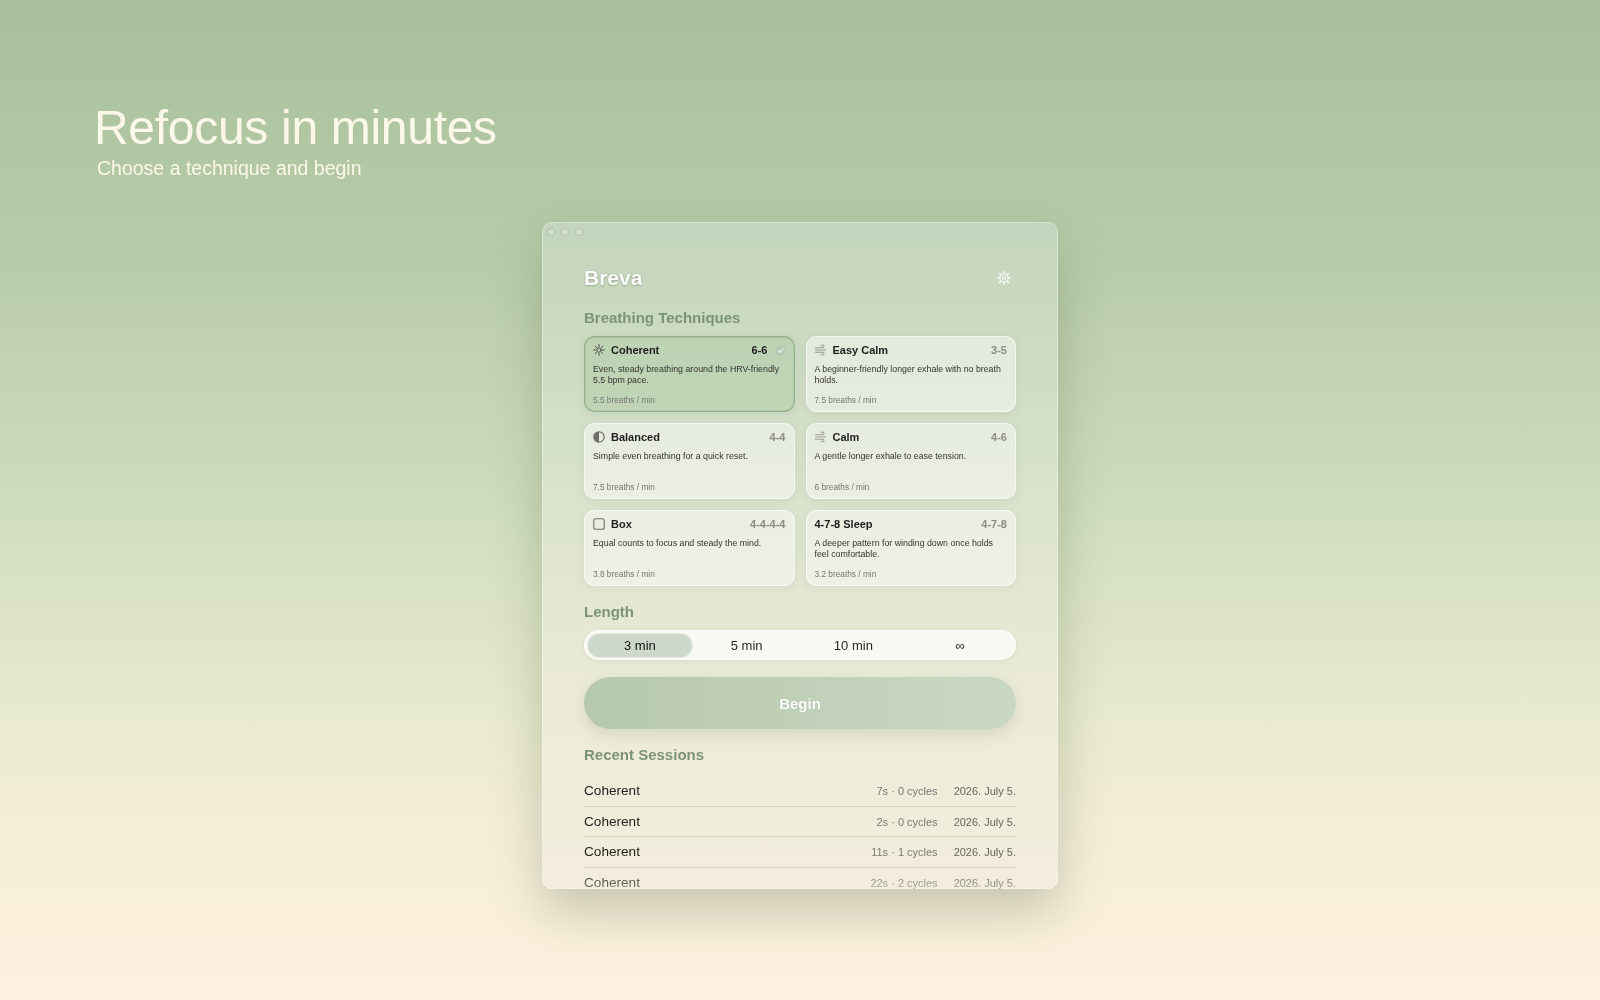 The image size is (1600, 1000). Describe the element at coordinates (295, 128) in the screenshot. I see `hero-title: Refocus in minutes` at that location.